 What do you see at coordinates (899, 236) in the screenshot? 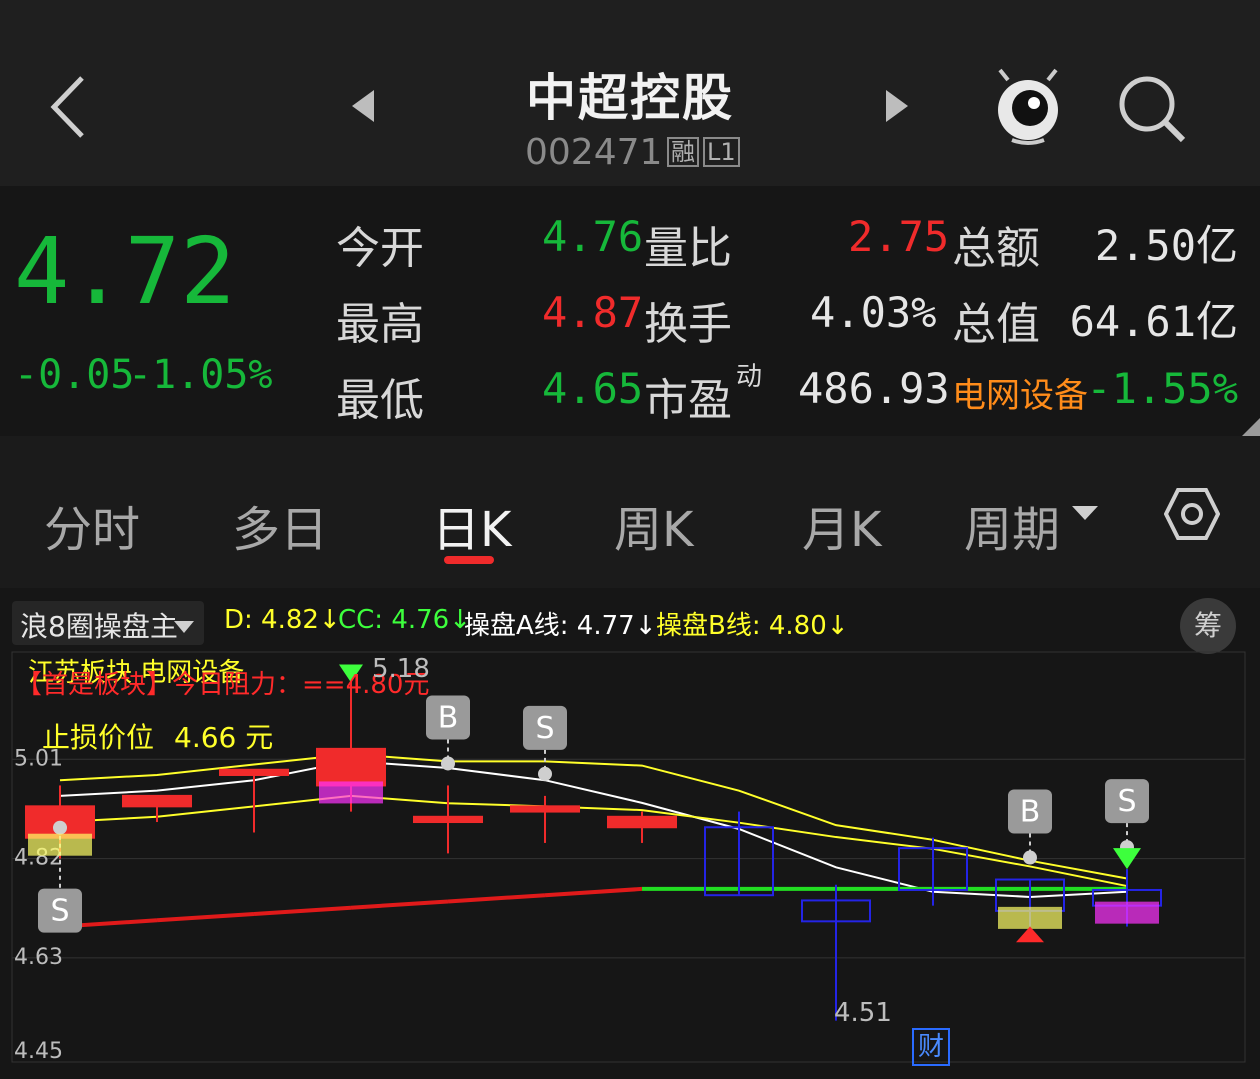
I see `vol-ratio-value: 2.75` at bounding box center [899, 236].